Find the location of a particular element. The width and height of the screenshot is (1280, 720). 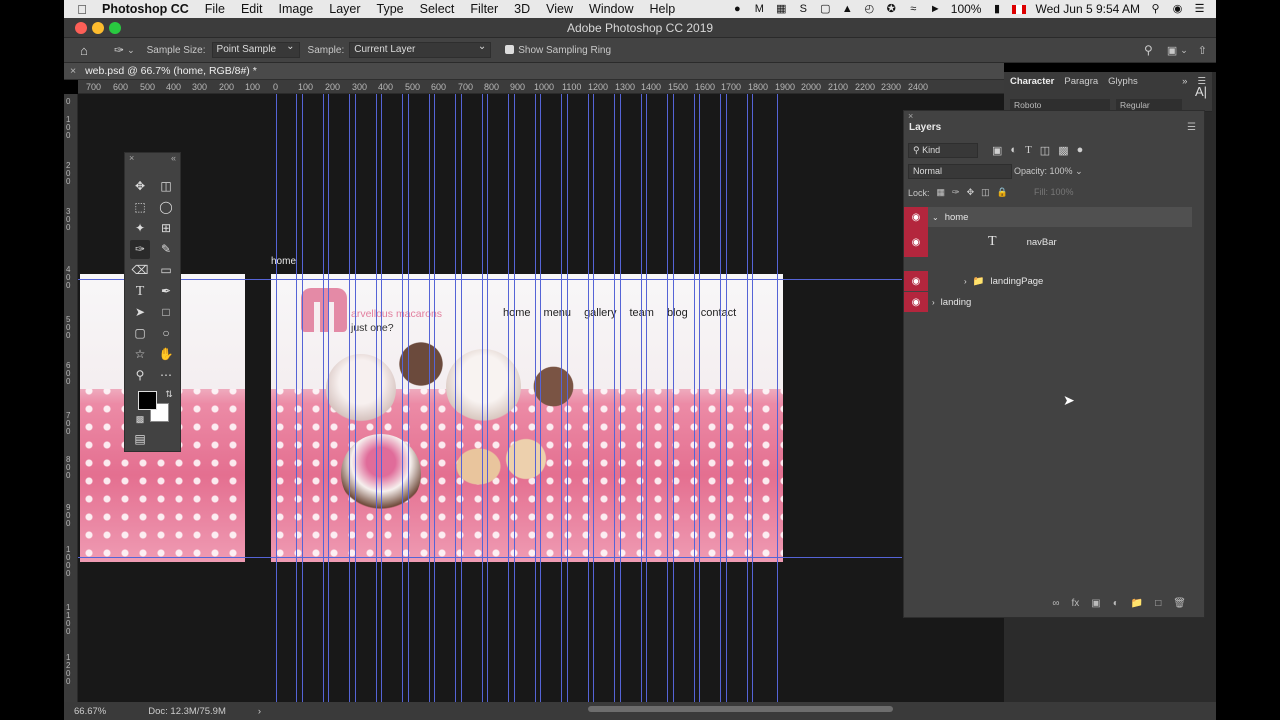

lasso-tool-icon: ◯ is located at coordinates (166, 207).